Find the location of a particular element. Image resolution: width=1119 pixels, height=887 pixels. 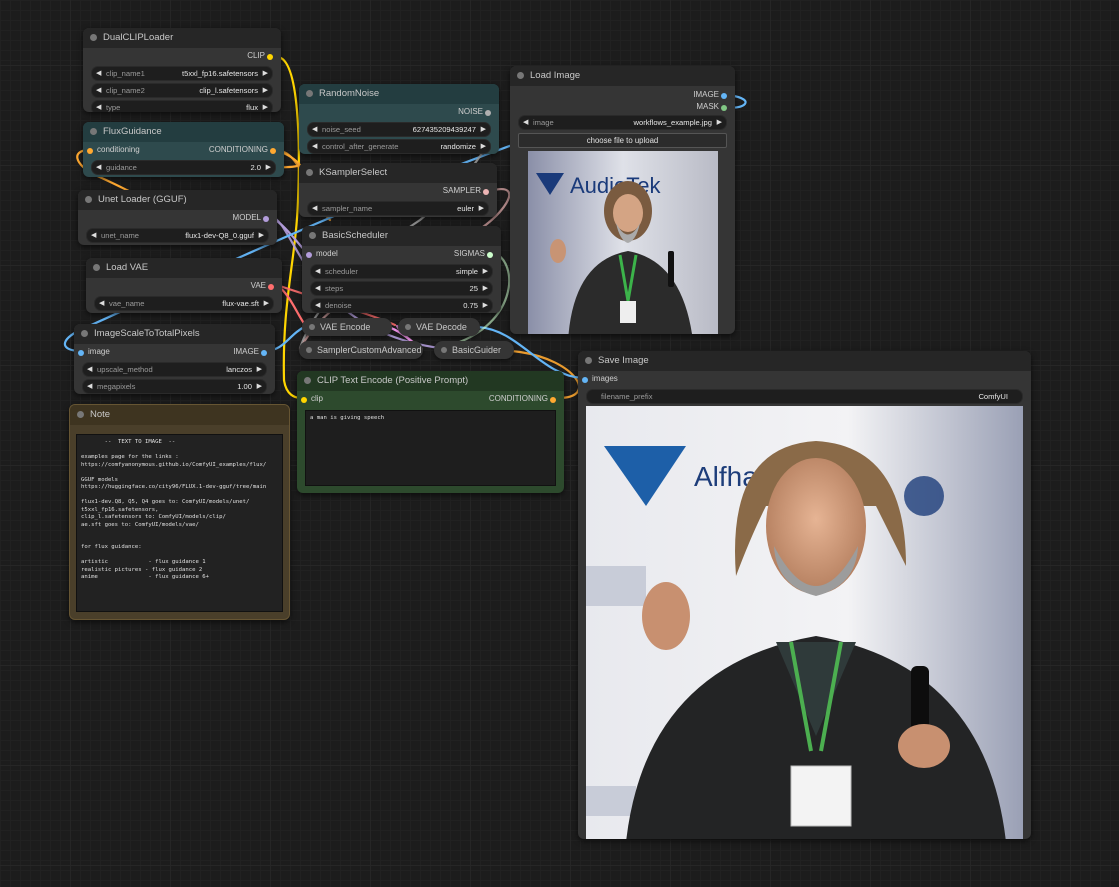

conditioning-input-socket is located at coordinates (90, 151).